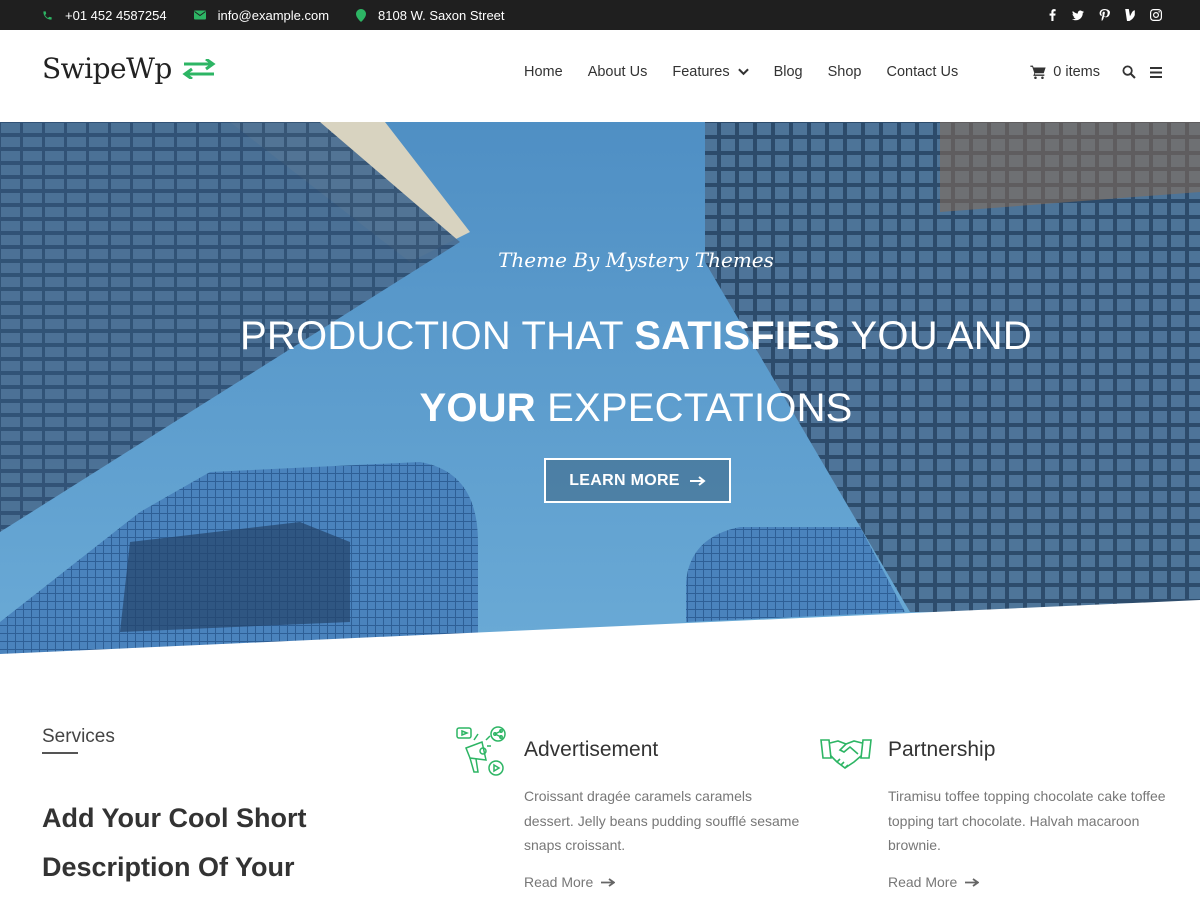 Image resolution: width=1200 pixels, height=900 pixels. What do you see at coordinates (116, 15) in the screenshot?
I see `phone-text: +01 452 4587254` at bounding box center [116, 15].